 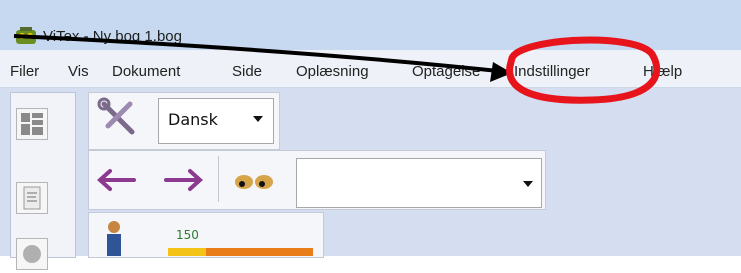 I want to click on language-select-value: Dansk, so click(x=193, y=119).